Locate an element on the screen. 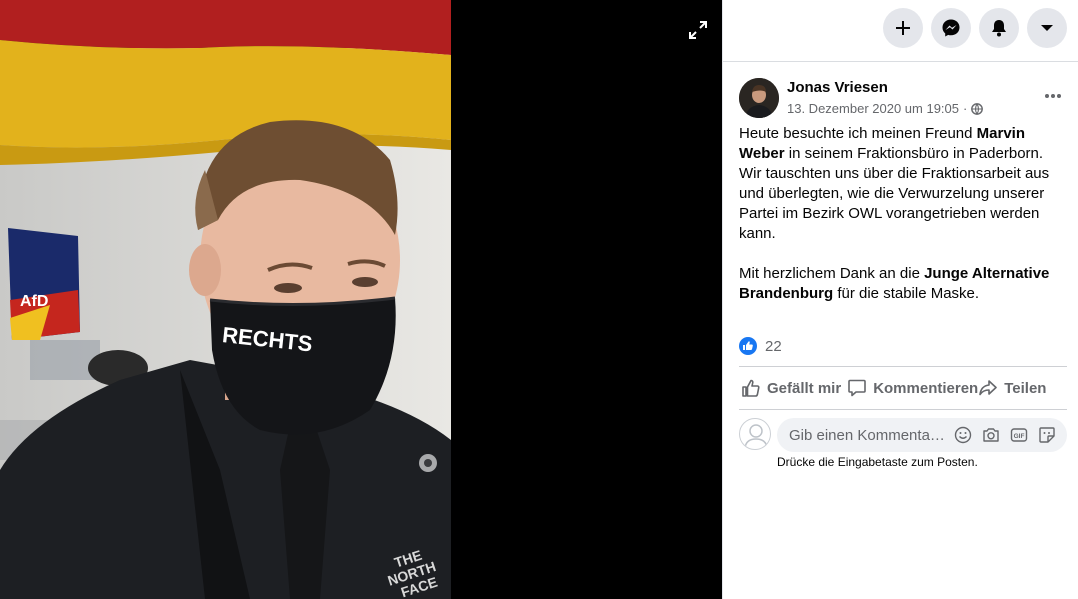 This screenshot has height=599, width=1078. comment-input is located at coordinates (869, 435).